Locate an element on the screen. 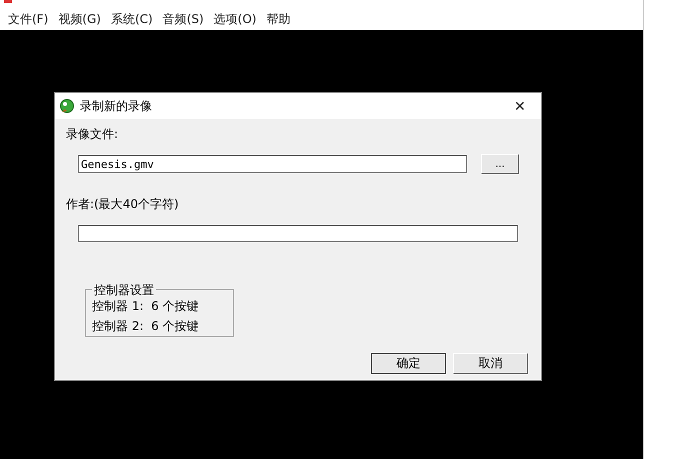 The image size is (678, 459). close-button: ✕ is located at coordinates (520, 106).